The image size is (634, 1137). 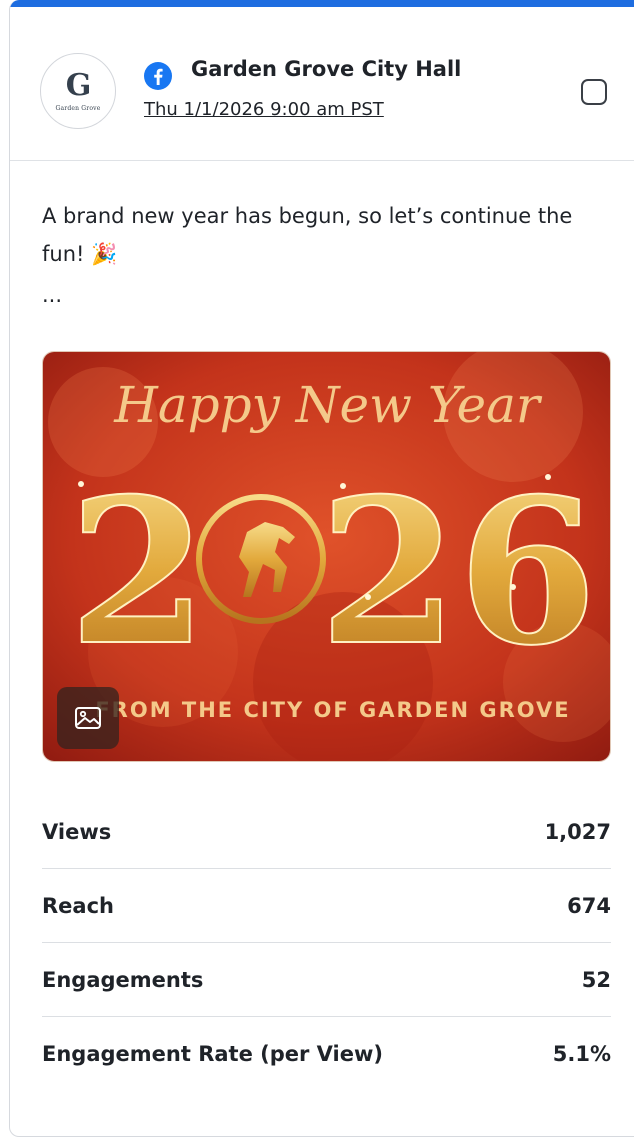 What do you see at coordinates (581, 1054) in the screenshot?
I see `metric-value: 5.1%` at bounding box center [581, 1054].